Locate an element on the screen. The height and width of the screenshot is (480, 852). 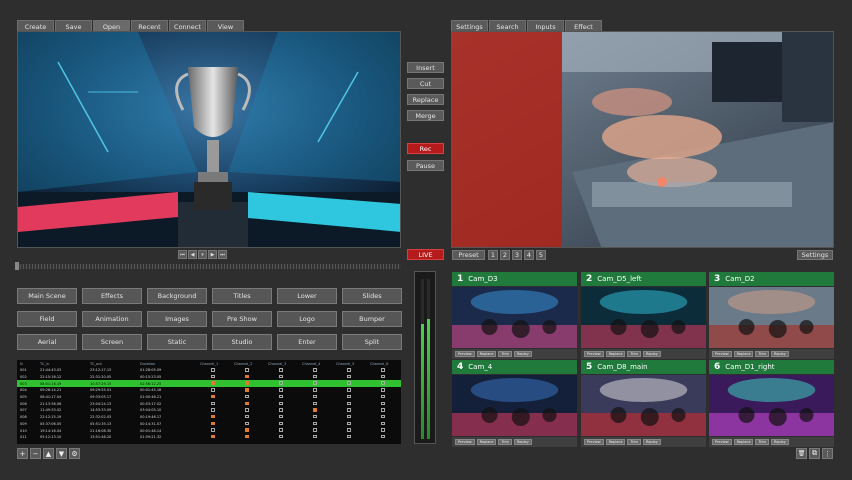
scene-button-pre-show: Pre Show is located at coordinates (242, 319).